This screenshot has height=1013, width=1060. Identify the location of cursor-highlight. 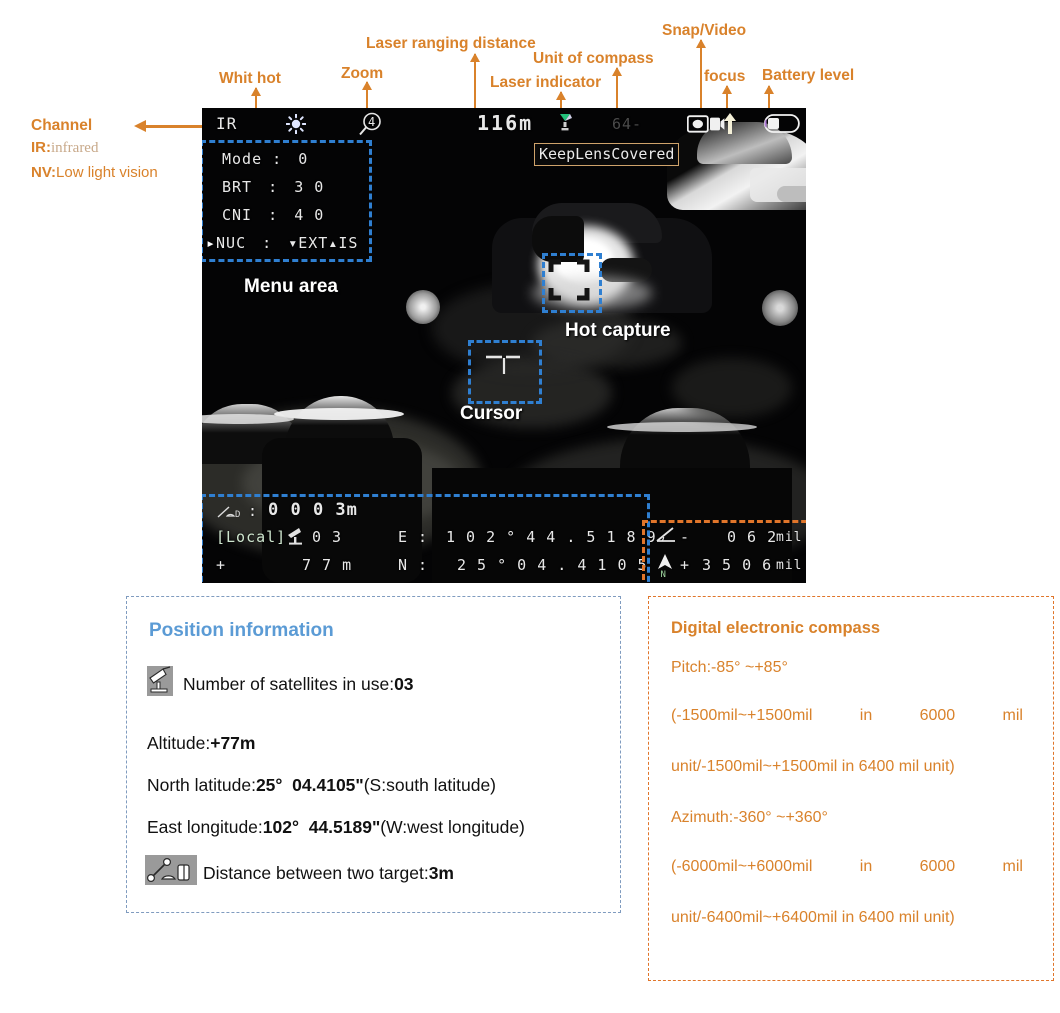
(505, 372).